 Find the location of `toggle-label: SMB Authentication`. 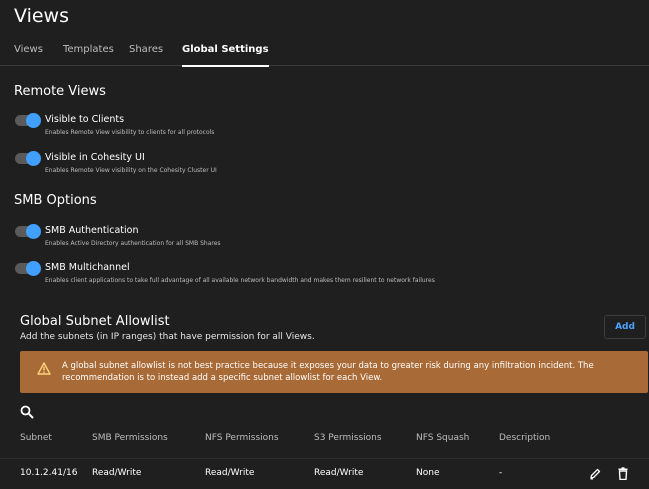

toggle-label: SMB Authentication is located at coordinates (92, 230).